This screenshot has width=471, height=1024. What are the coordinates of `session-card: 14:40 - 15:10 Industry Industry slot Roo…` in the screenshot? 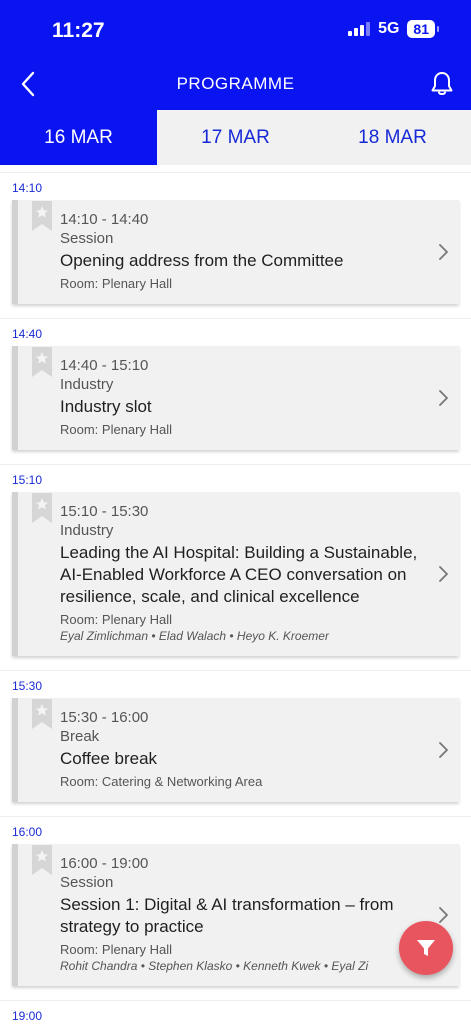 It's located at (235, 398).